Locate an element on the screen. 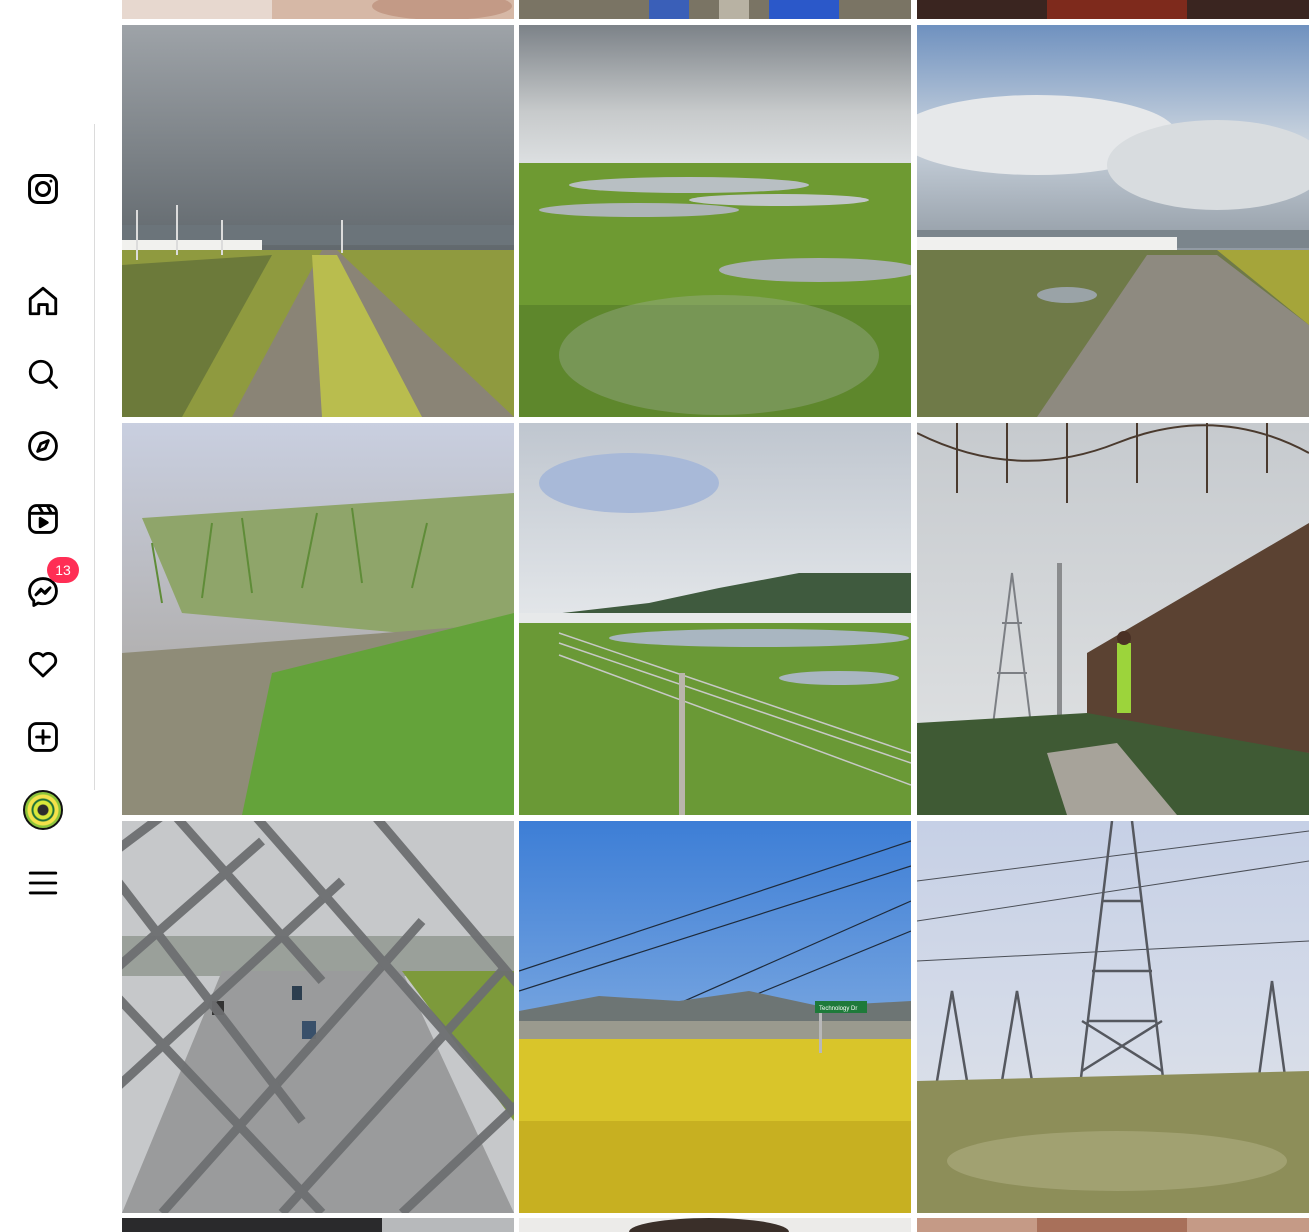  nav-notifications is located at coordinates (43, 664).